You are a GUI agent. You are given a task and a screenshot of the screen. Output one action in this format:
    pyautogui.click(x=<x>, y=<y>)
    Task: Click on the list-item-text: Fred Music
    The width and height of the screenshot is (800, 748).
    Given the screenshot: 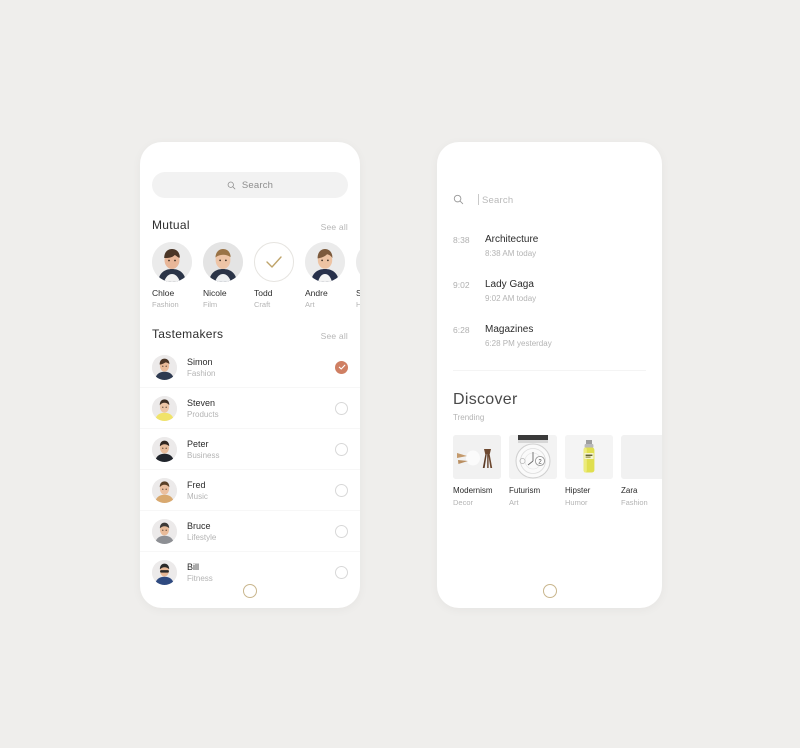 What is the action you would take?
    pyautogui.click(x=261, y=490)
    